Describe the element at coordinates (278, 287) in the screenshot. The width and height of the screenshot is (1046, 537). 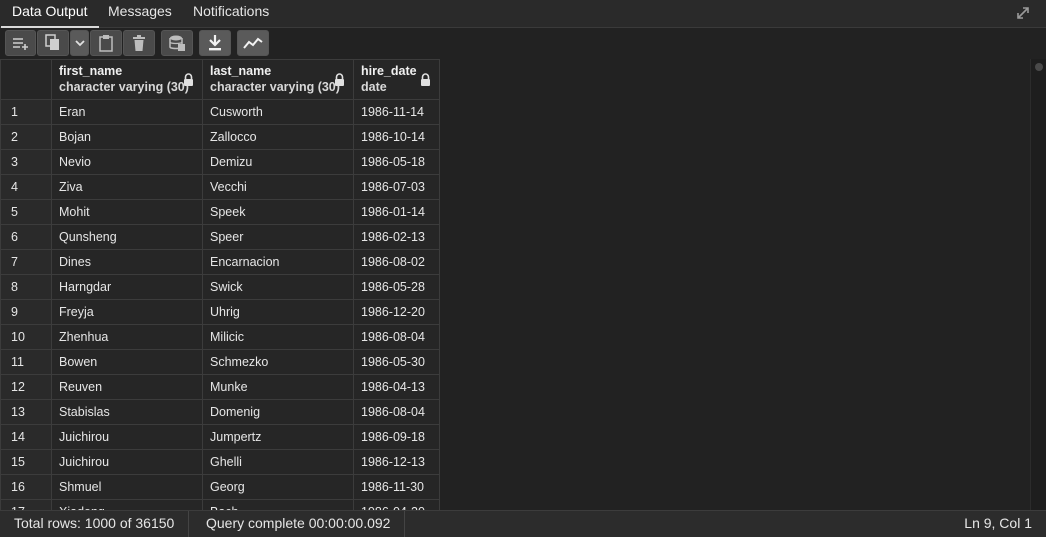
I see `last-name-cell: Swick` at that location.